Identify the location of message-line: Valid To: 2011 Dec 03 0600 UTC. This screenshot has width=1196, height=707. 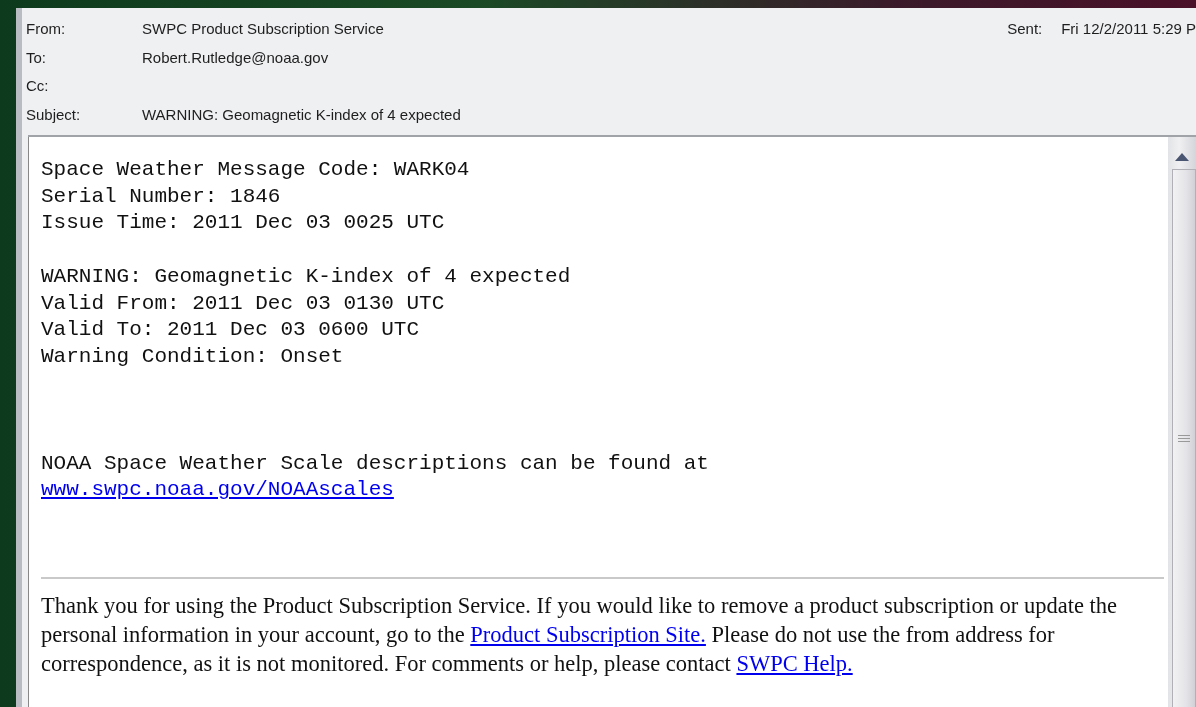
(230, 330).